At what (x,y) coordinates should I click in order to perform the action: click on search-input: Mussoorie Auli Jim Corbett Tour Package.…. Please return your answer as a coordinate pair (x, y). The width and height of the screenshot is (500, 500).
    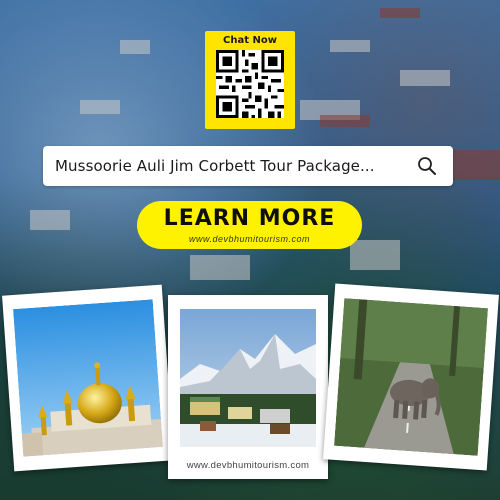
    Looking at the image, I should click on (215, 166).